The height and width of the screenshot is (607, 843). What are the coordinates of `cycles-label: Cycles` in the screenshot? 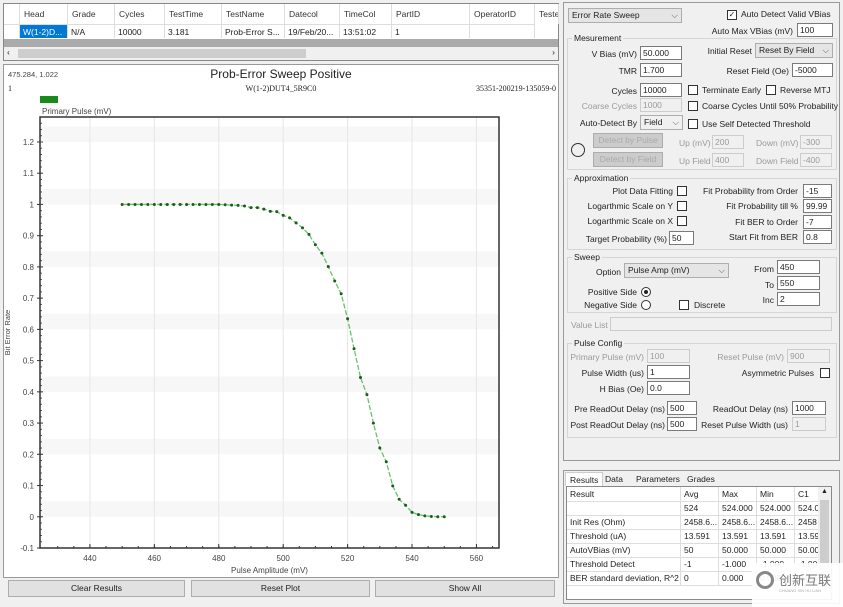 It's located at (624, 91).